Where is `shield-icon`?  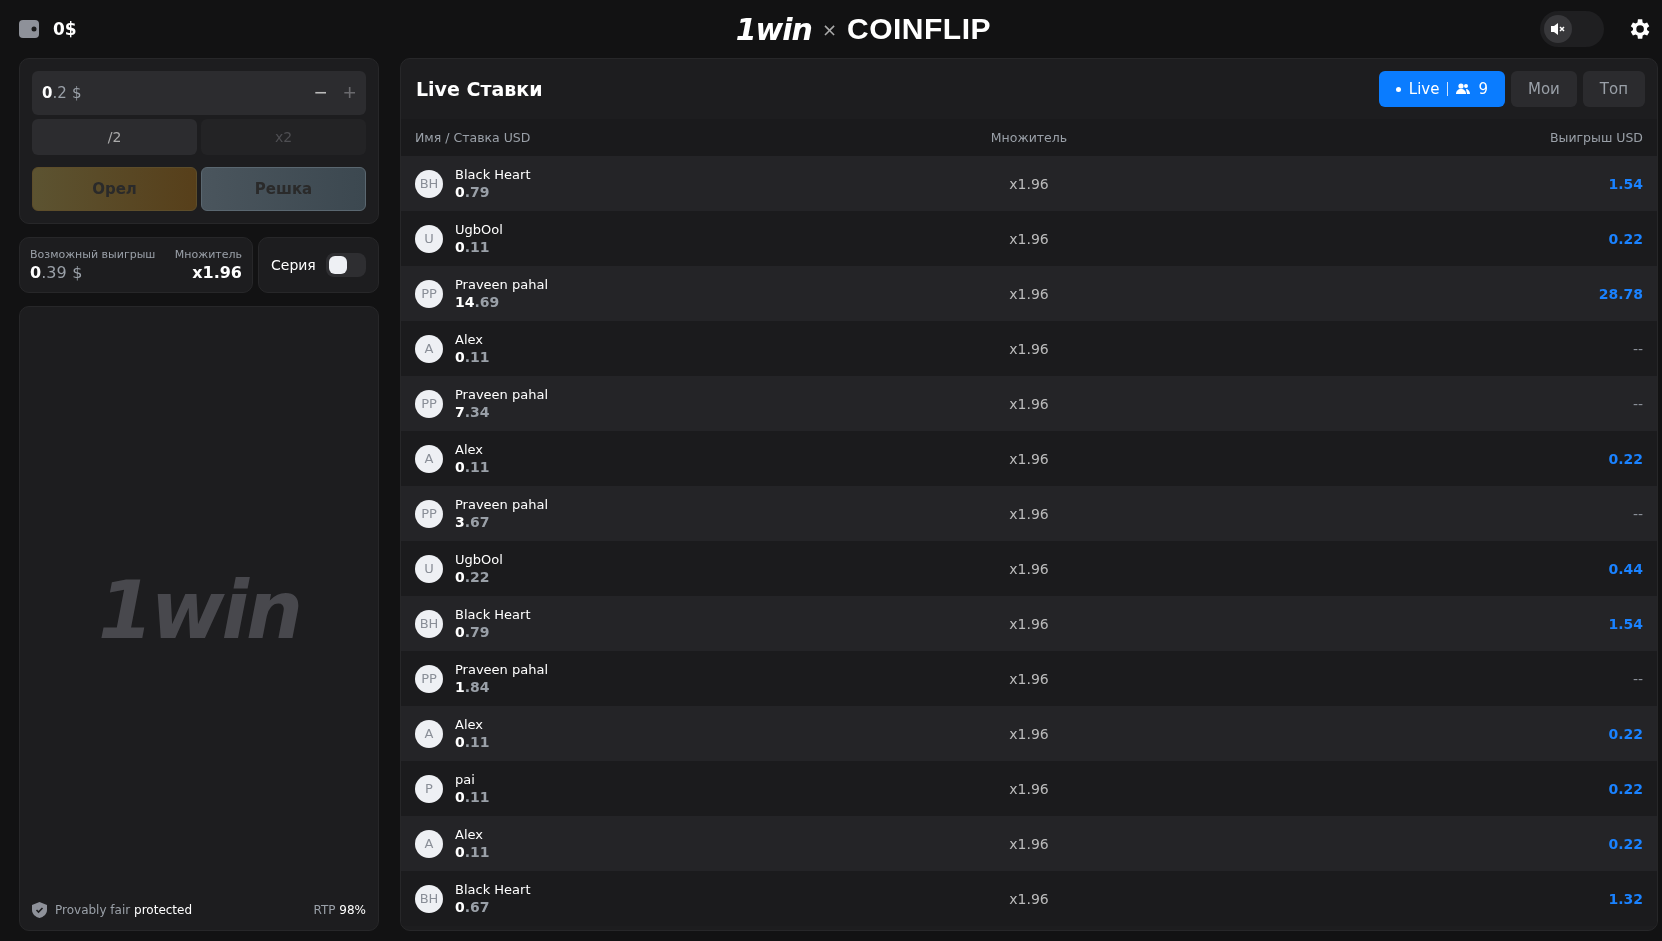
shield-icon is located at coordinates (39, 910).